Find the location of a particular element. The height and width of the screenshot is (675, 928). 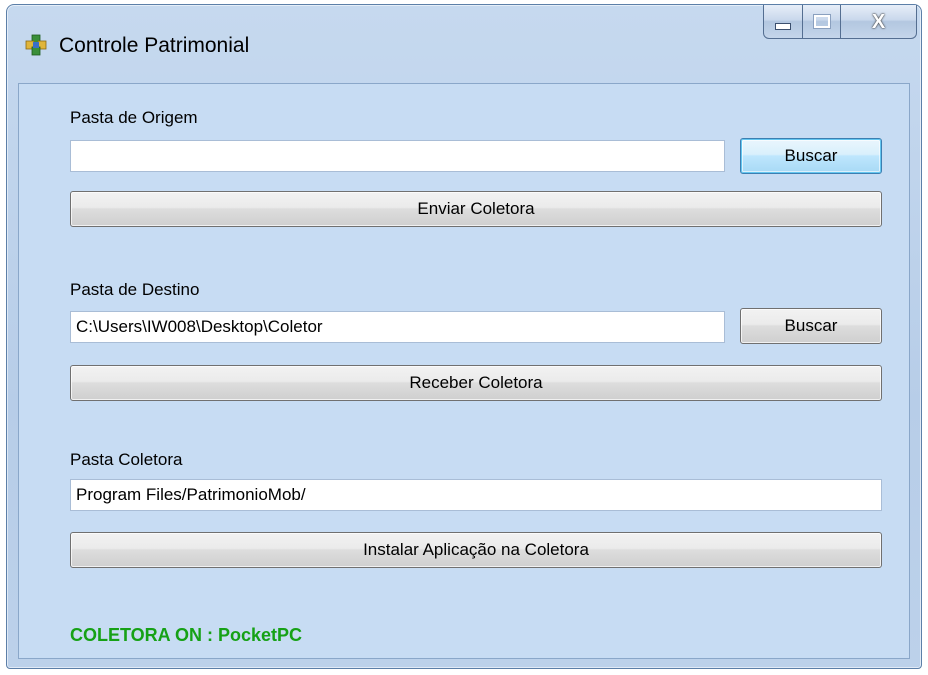

close-button: X is located at coordinates (879, 22).